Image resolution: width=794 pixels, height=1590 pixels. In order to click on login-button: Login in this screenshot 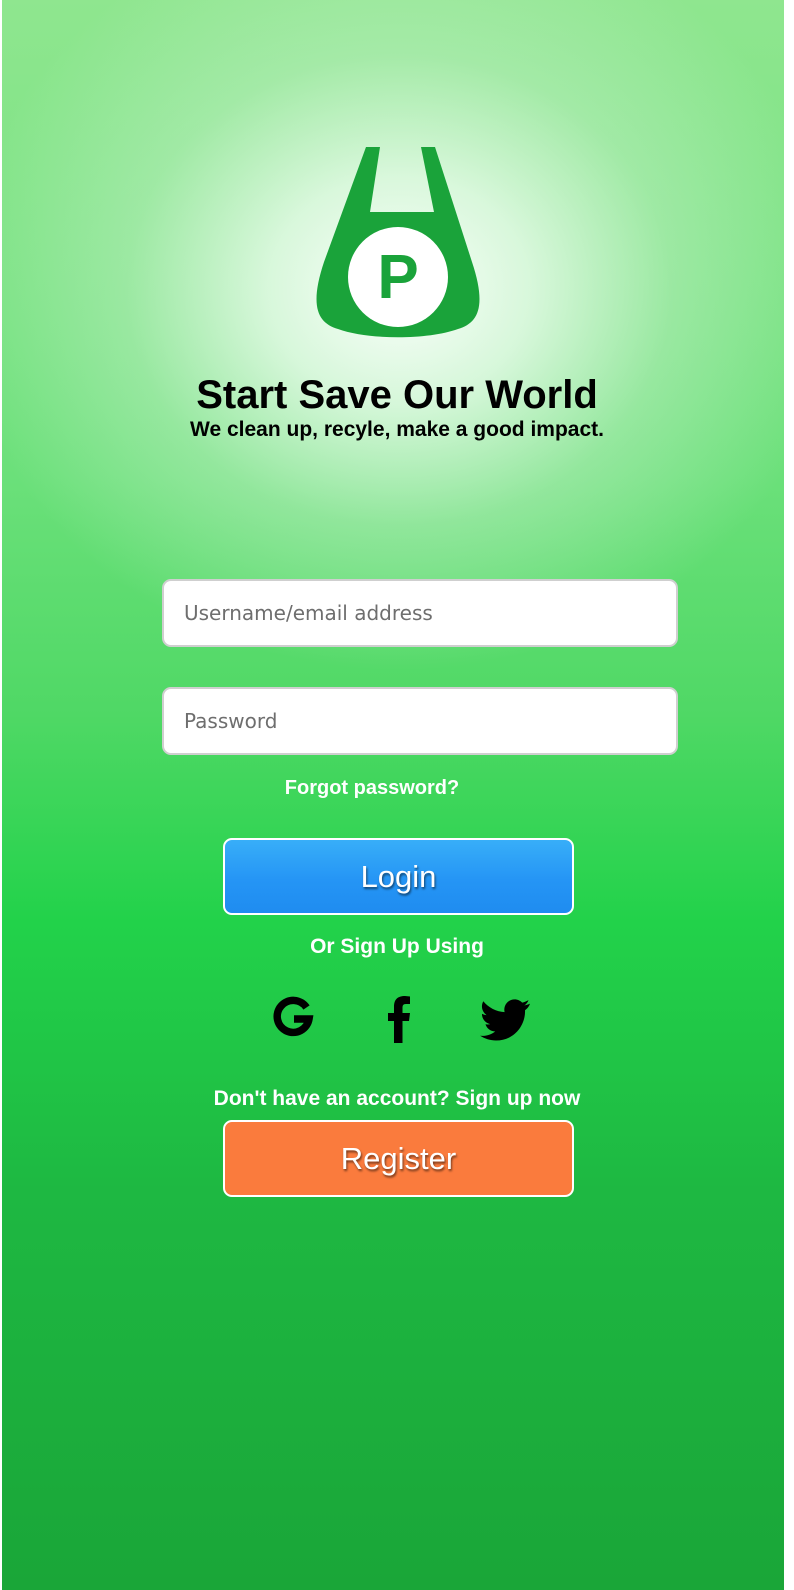, I will do `click(398, 876)`.